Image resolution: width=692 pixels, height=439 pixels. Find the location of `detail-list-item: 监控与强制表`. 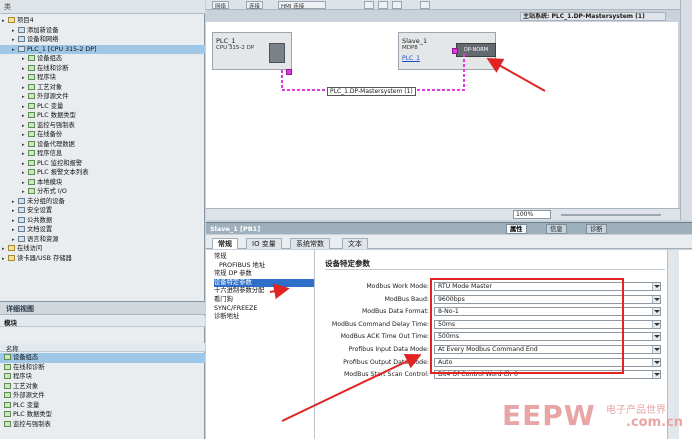

detail-list-item: 监控与强制表 is located at coordinates (102, 425).